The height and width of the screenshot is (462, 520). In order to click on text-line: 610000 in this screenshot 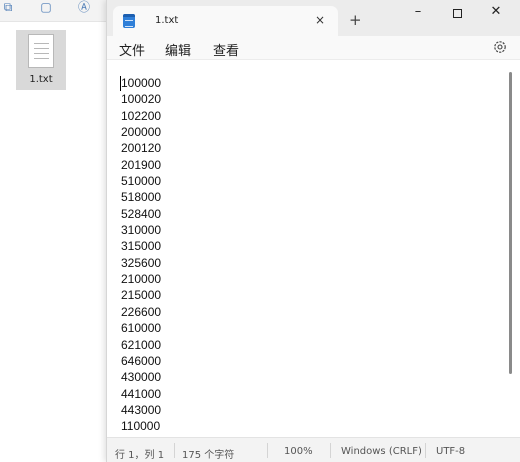, I will do `click(141, 328)`.